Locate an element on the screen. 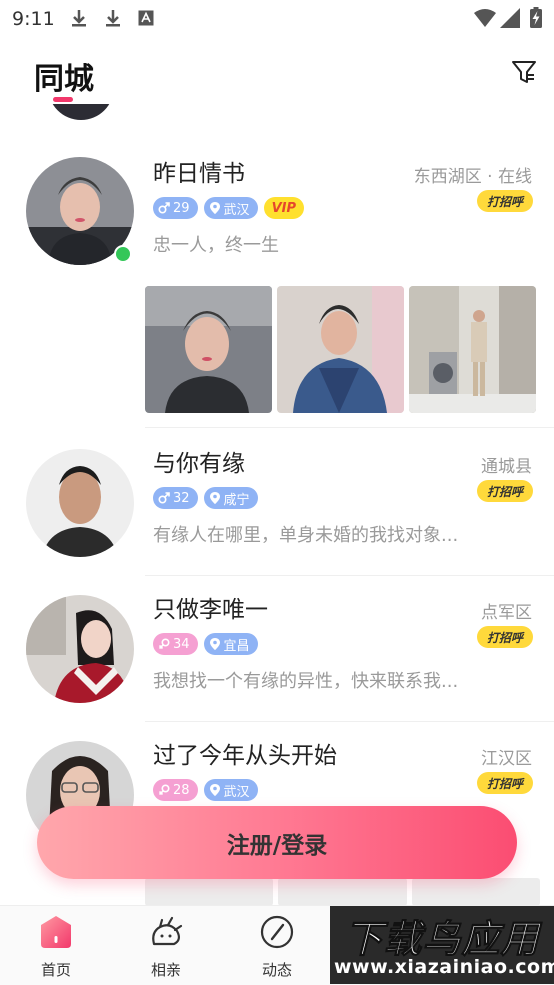 The image size is (554, 985). nav-item-moments: 动态 is located at coordinates (277, 945).